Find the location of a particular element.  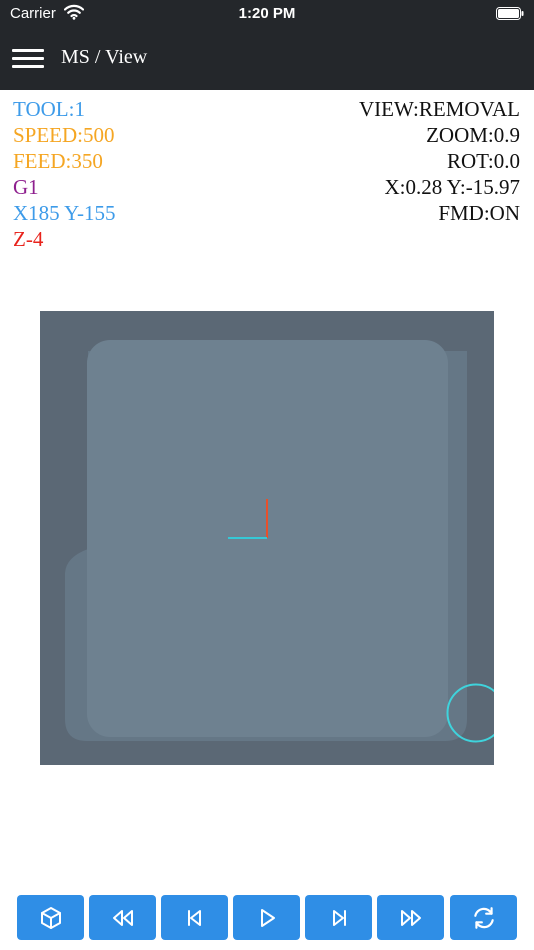

xy-target-readout: X185 Y-155 is located at coordinates (64, 213).